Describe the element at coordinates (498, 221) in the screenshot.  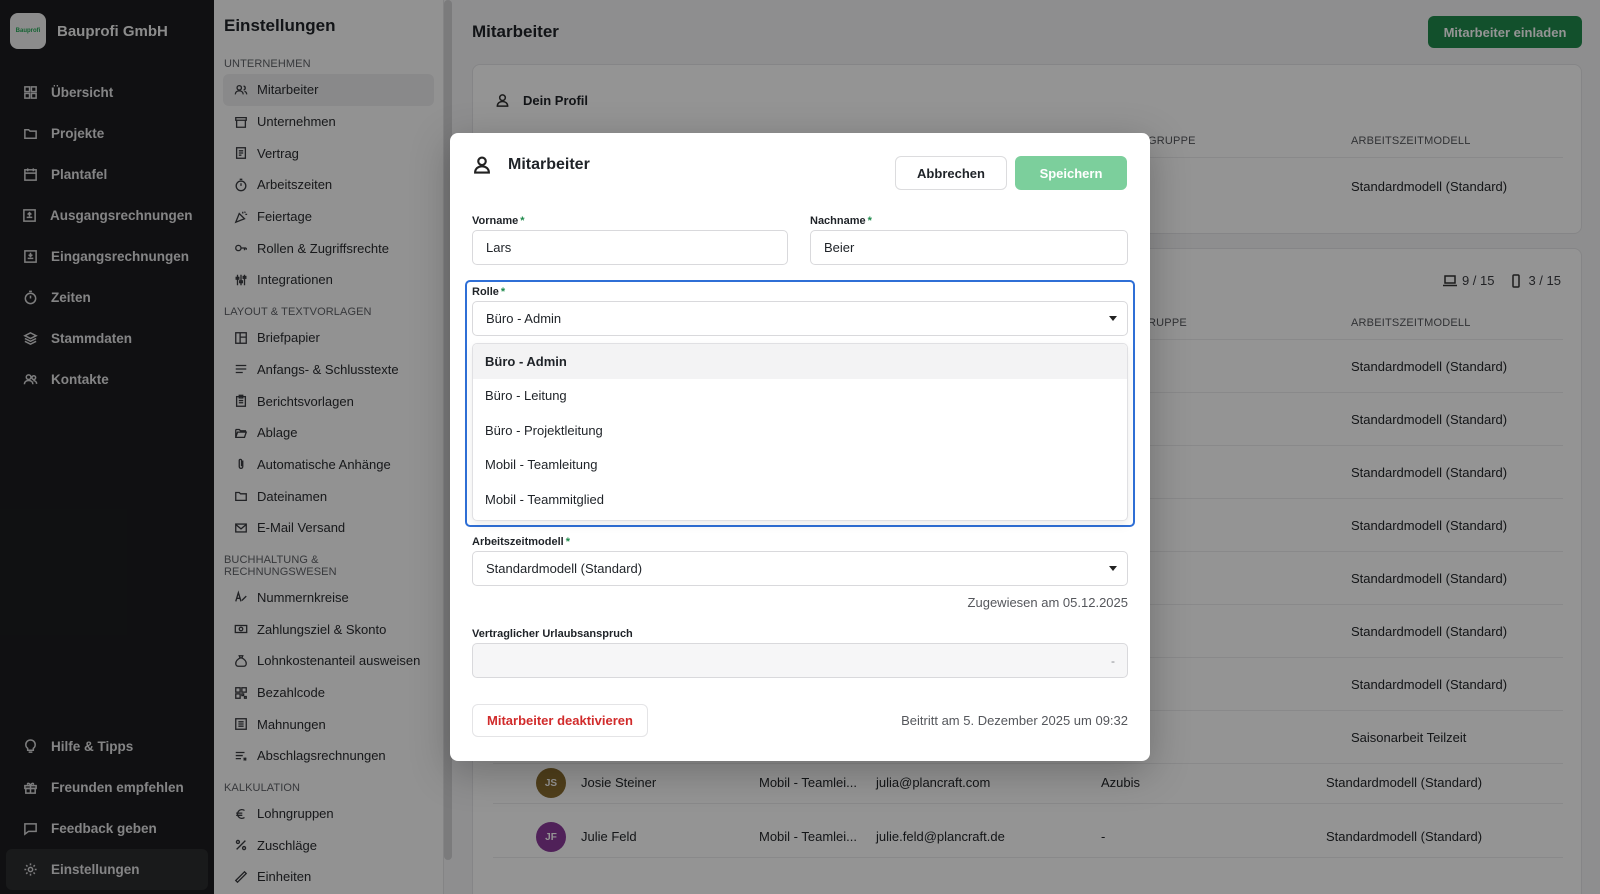
I see `first-name-label: Vorname *` at that location.